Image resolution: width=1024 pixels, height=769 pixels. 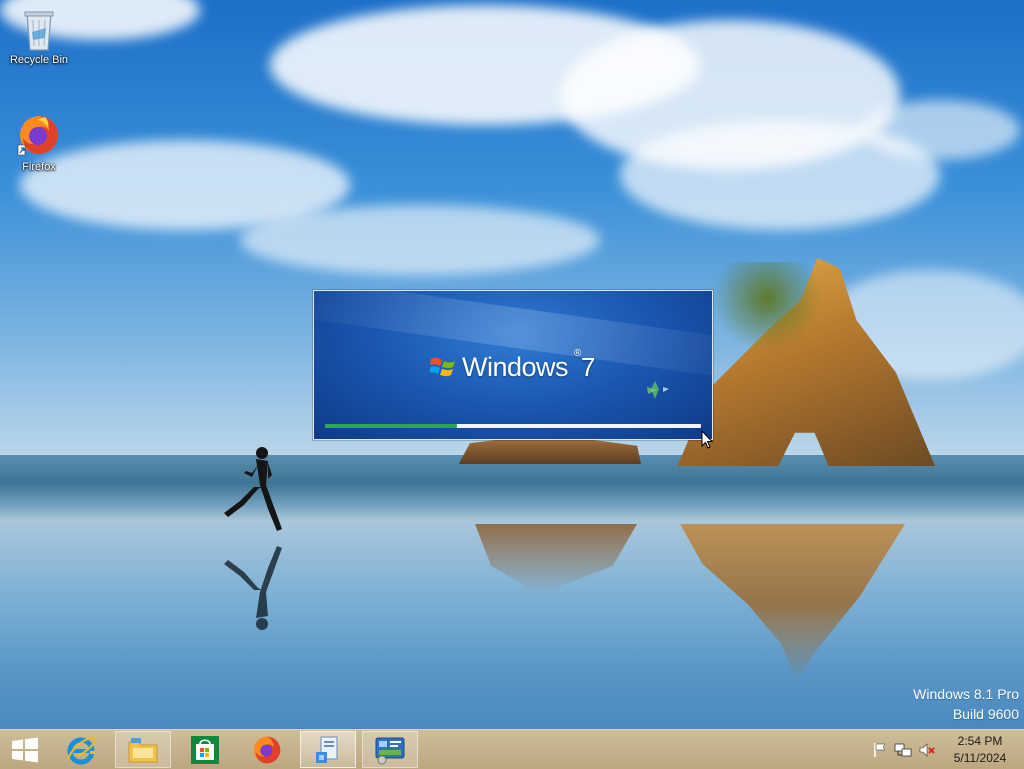 I want to click on action-center-flag-icon, so click(x=880, y=750).